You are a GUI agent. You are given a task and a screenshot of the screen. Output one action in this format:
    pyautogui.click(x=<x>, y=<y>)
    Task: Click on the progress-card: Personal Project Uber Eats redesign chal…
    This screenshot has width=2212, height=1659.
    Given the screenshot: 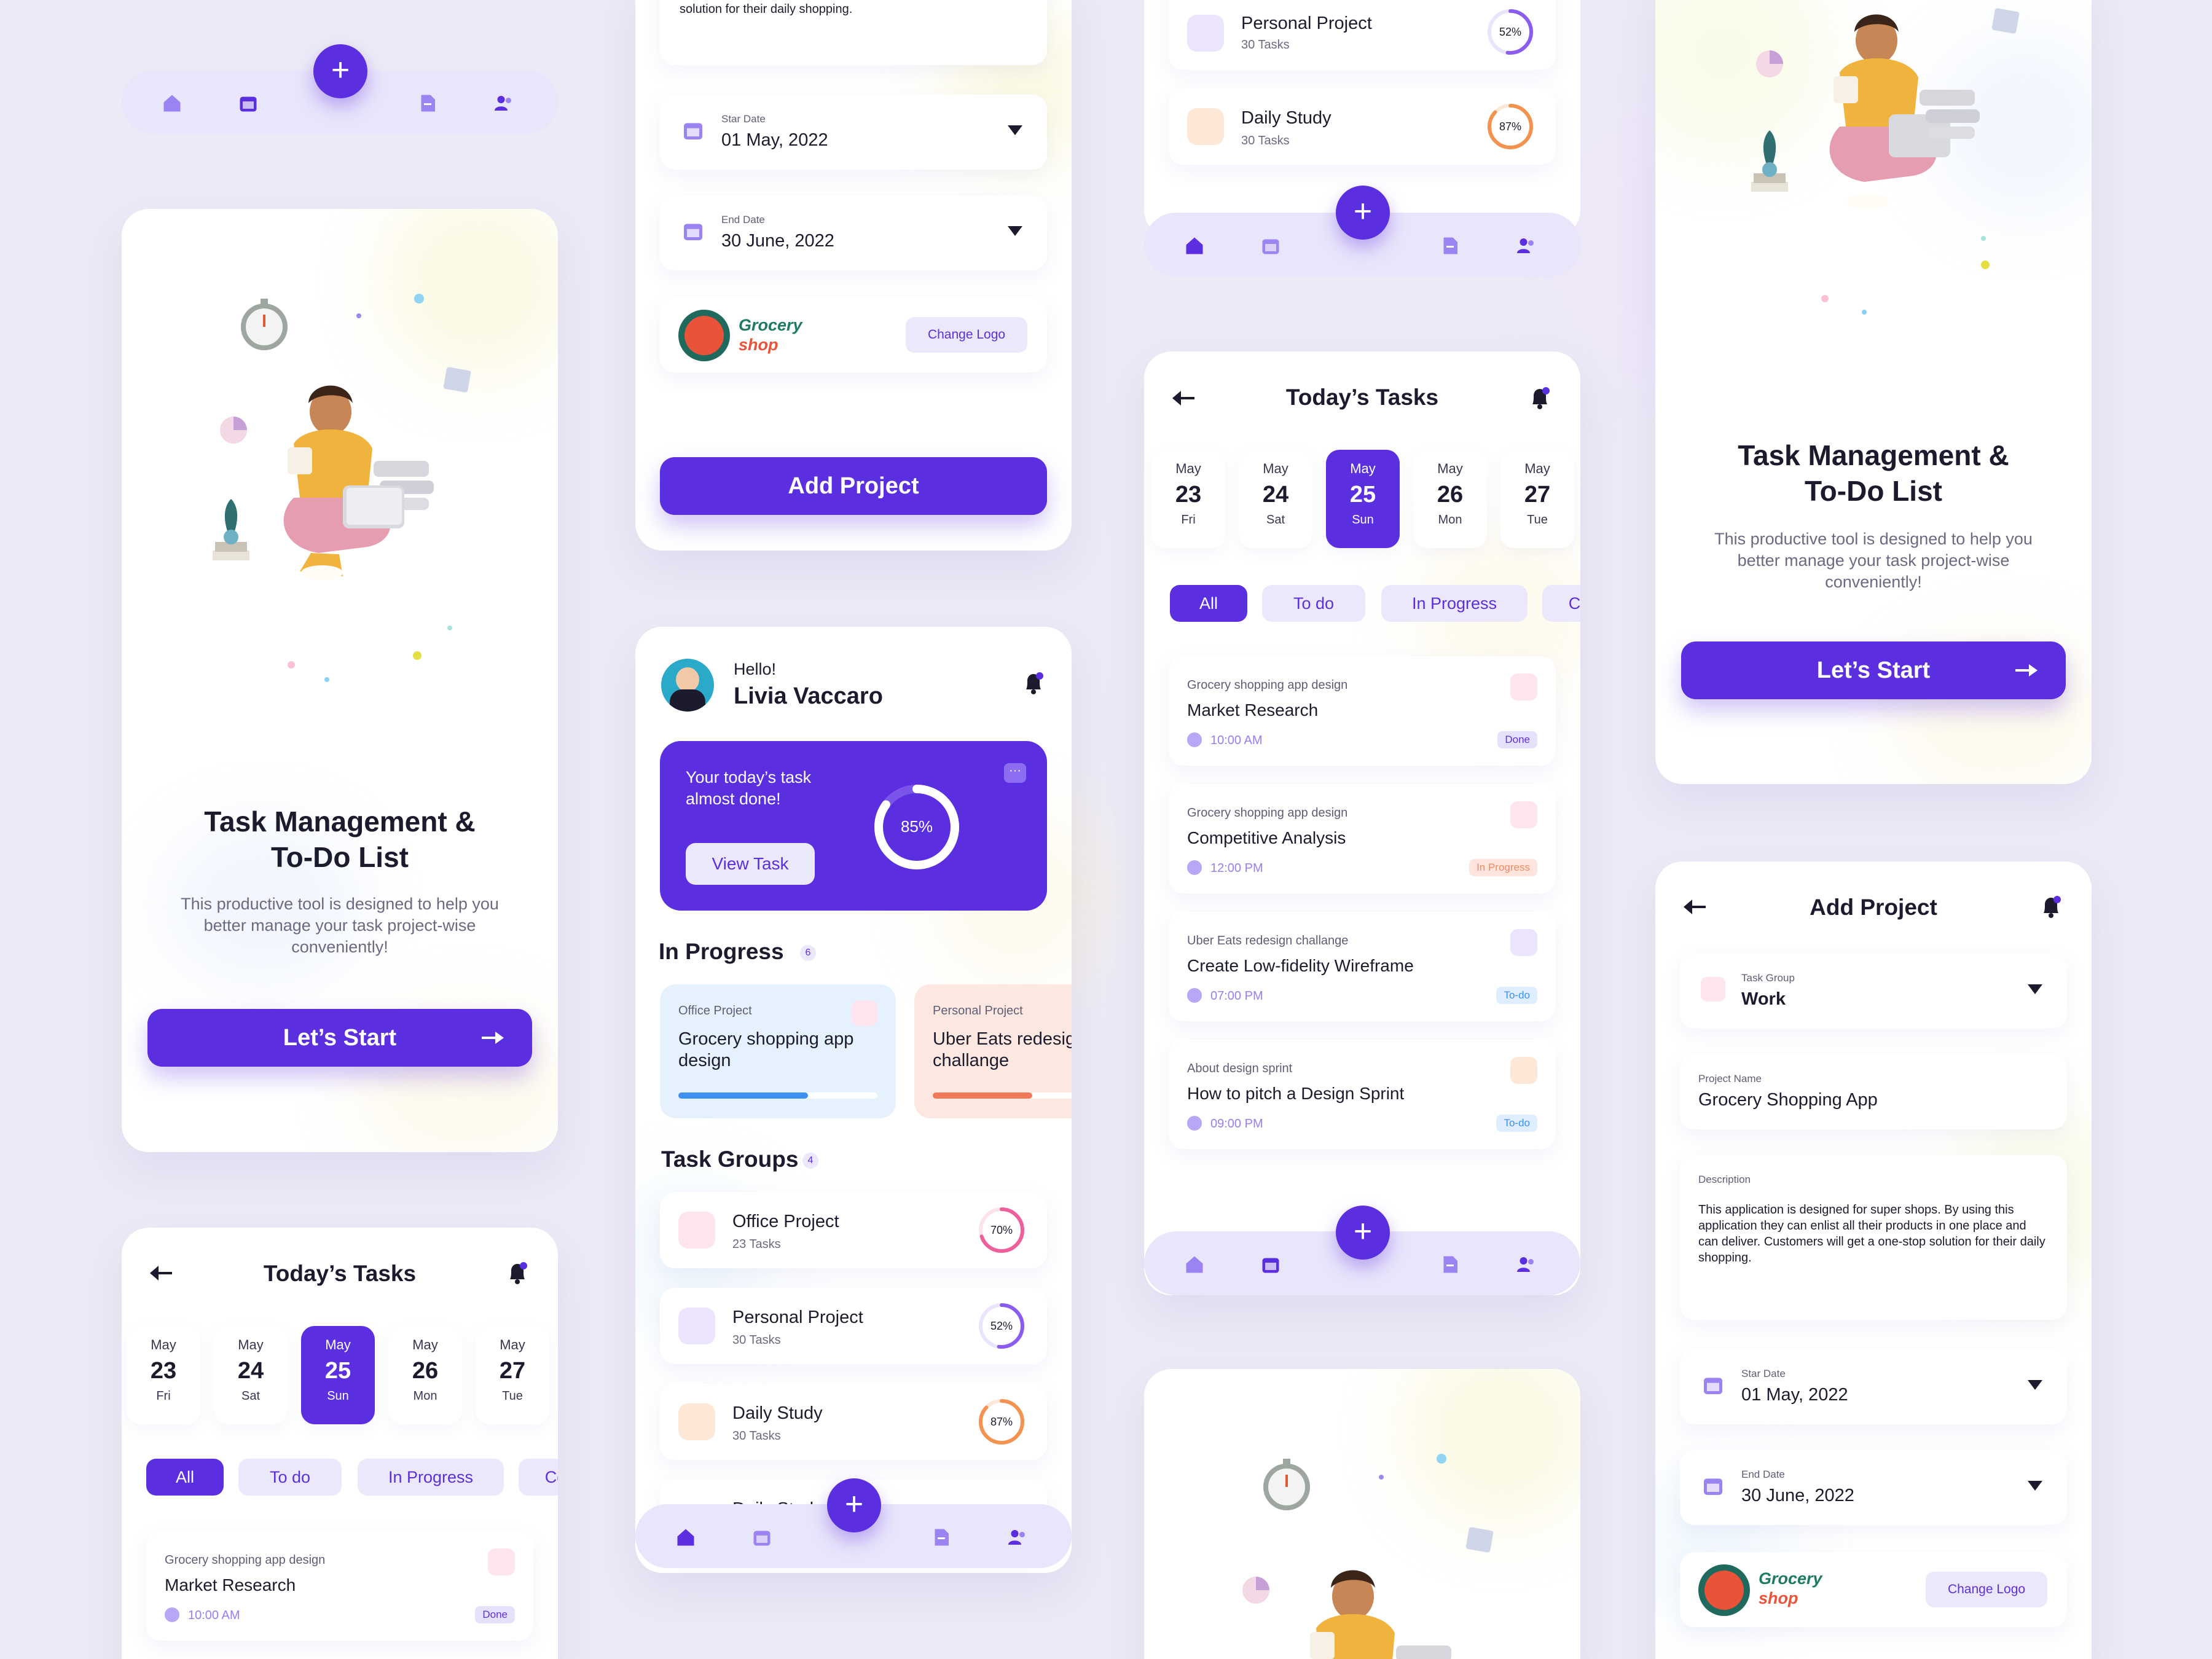 What is the action you would take?
    pyautogui.click(x=993, y=1051)
    